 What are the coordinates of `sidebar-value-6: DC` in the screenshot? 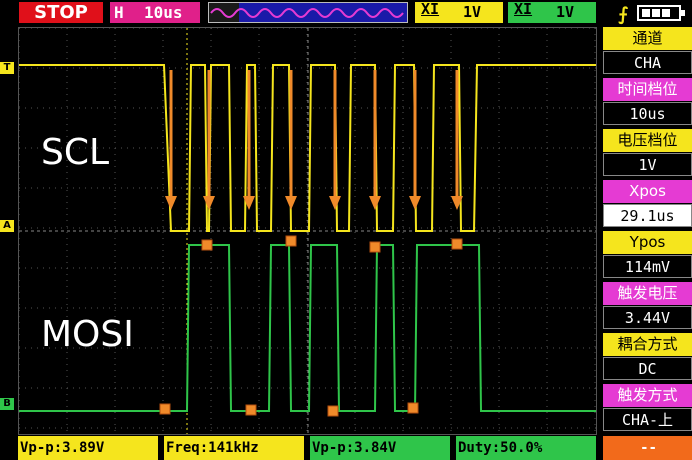 It's located at (647, 368).